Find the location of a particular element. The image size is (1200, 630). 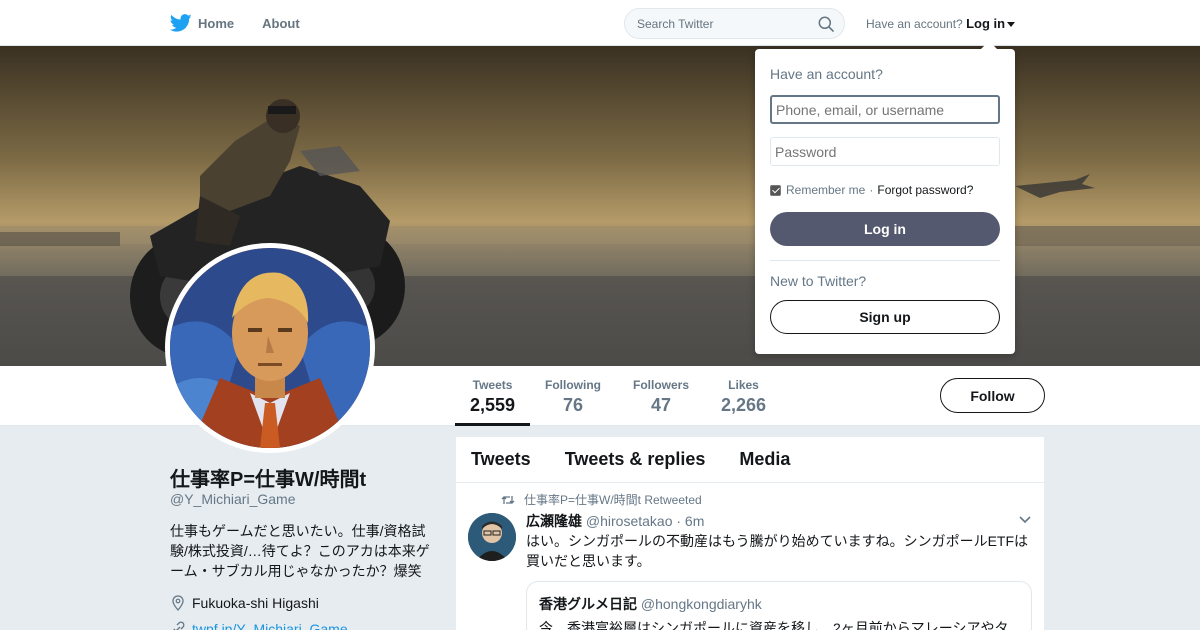

divider is located at coordinates (885, 260).